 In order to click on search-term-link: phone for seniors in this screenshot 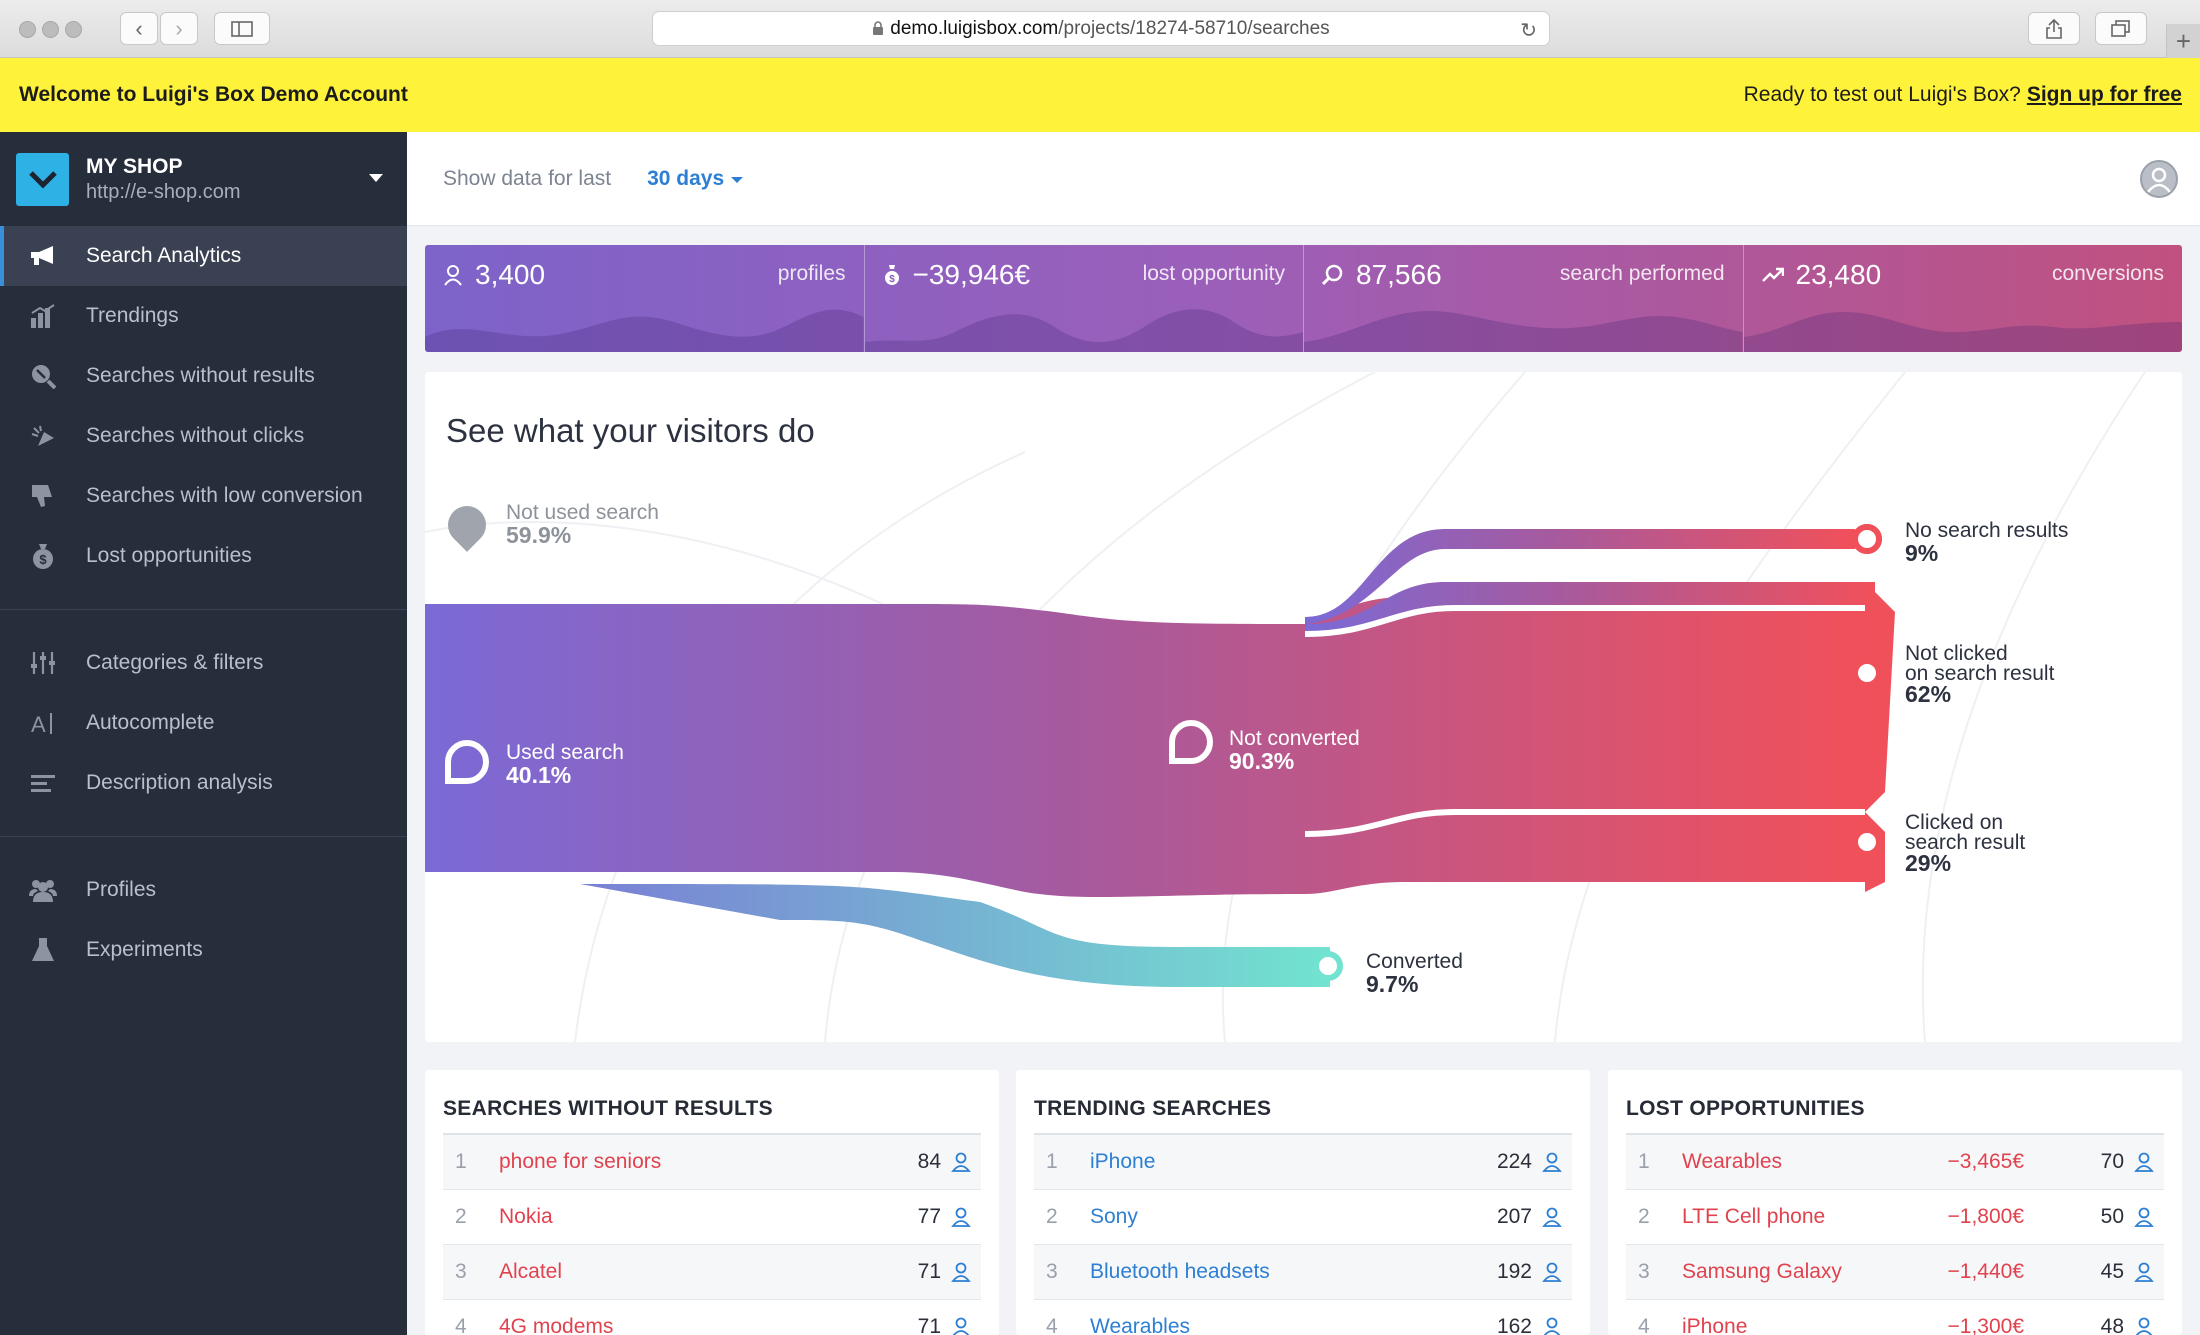, I will do `click(681, 1162)`.